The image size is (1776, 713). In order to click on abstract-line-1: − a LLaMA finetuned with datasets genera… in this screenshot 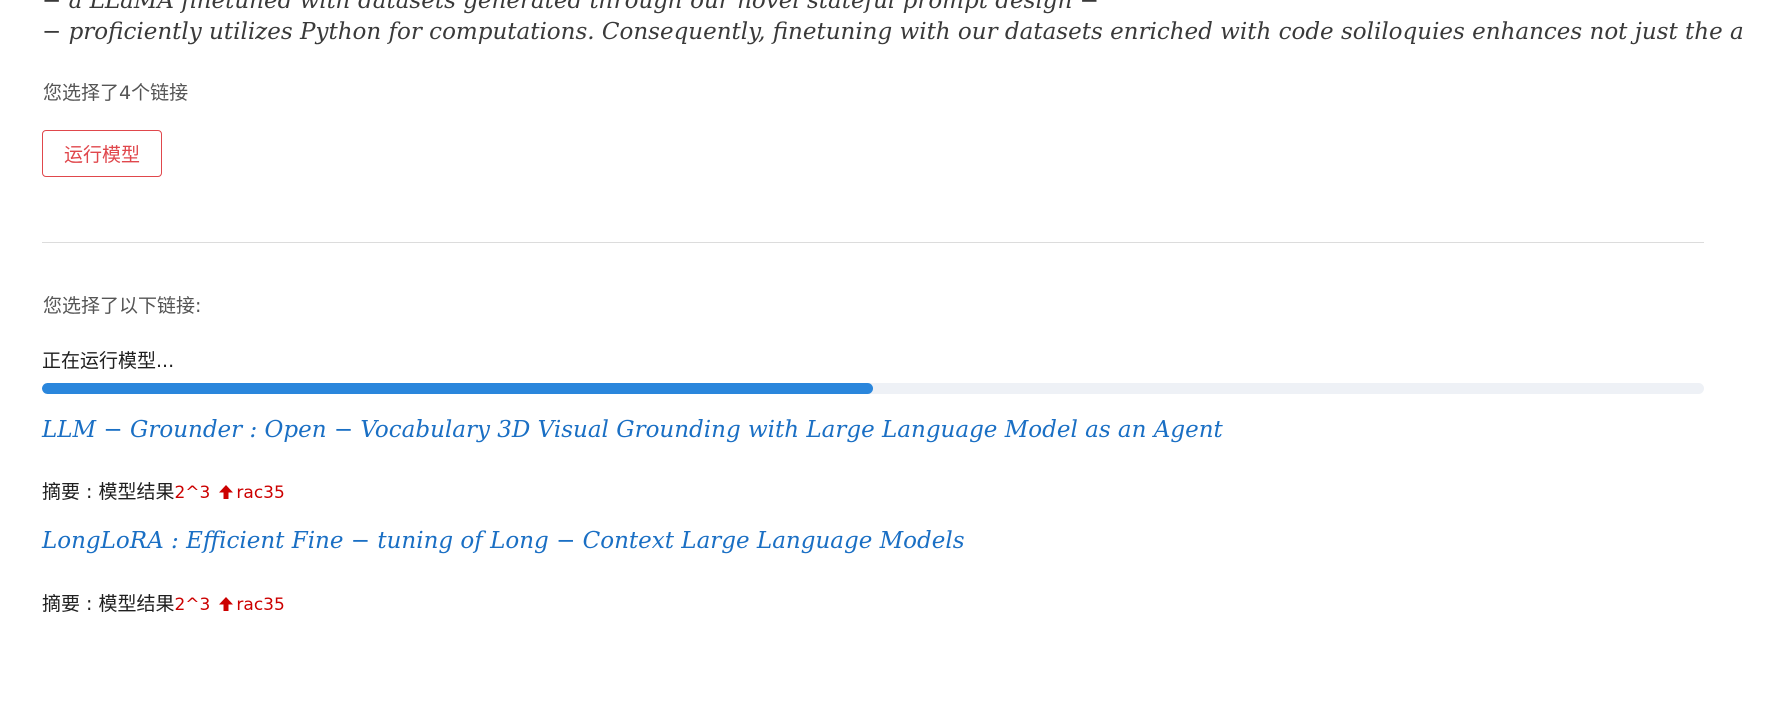, I will do `click(570, 7)`.